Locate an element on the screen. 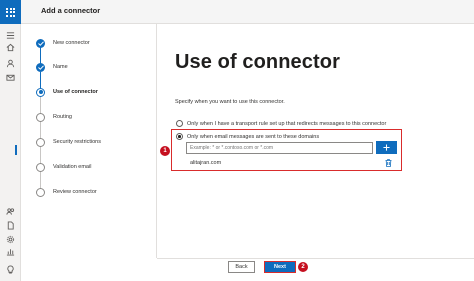  step-new-connector: New connector is located at coordinates (63, 43).